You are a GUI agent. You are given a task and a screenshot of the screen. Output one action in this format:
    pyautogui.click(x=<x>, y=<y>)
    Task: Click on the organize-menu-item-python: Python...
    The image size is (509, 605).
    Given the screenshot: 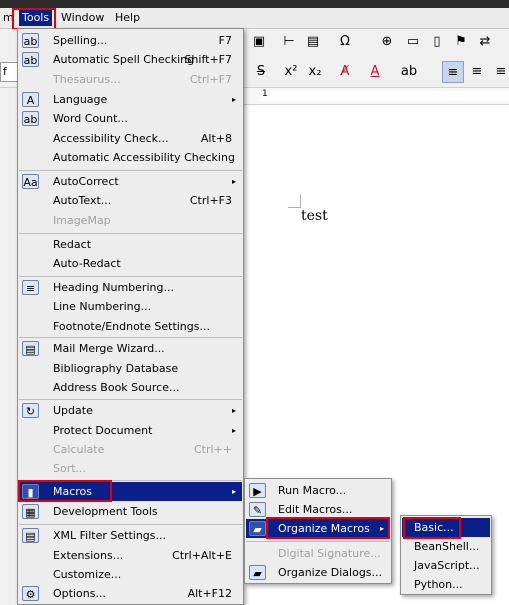 What is the action you would take?
    pyautogui.click(x=446, y=584)
    